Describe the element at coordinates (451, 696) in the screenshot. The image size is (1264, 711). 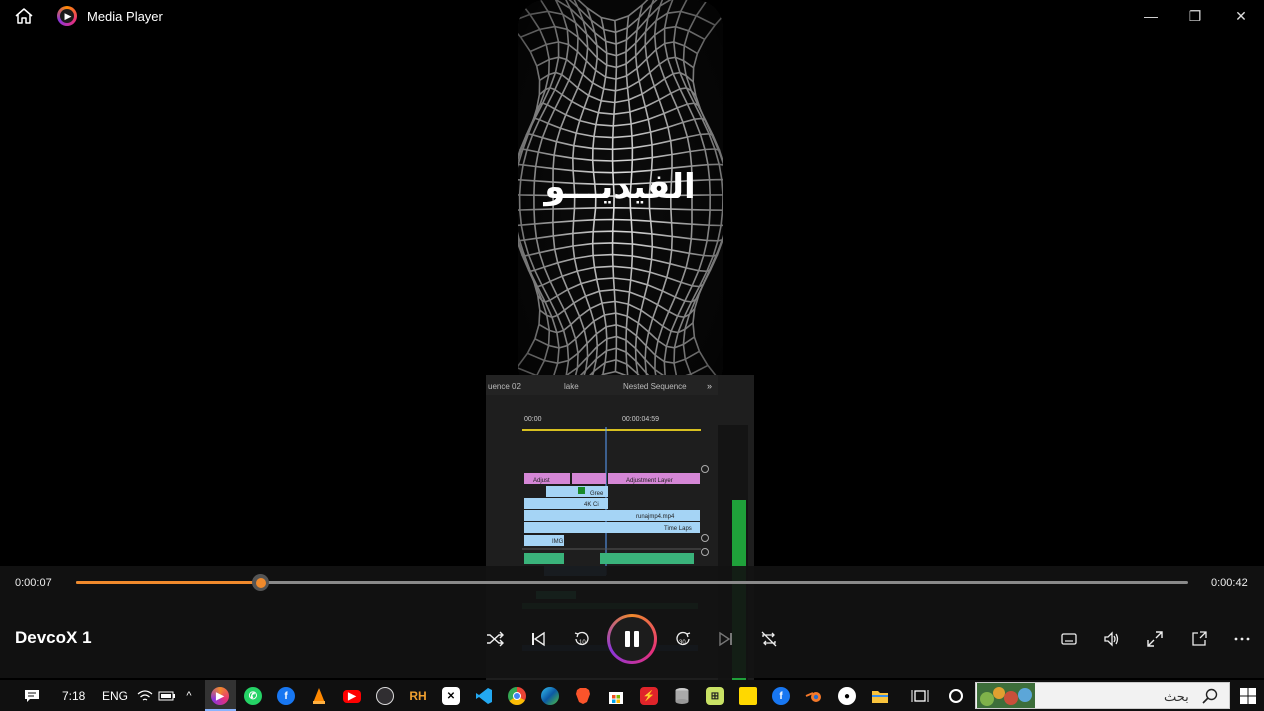
I see `taskbar-capcut-icon: ✕` at that location.